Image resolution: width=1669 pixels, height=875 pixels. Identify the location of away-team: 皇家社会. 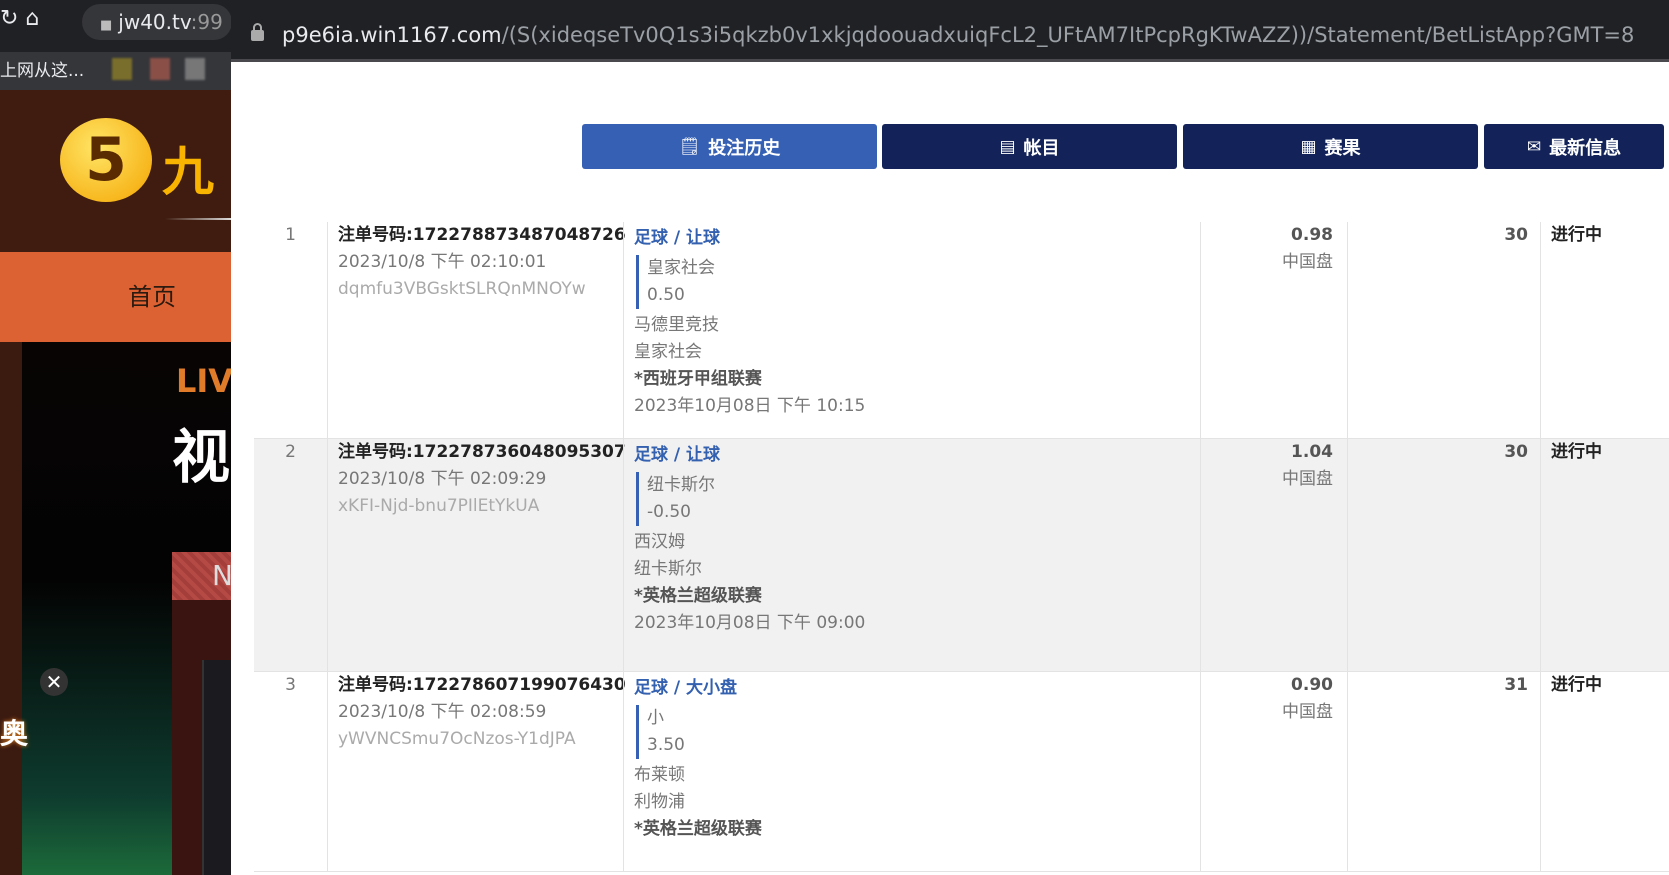
(668, 352).